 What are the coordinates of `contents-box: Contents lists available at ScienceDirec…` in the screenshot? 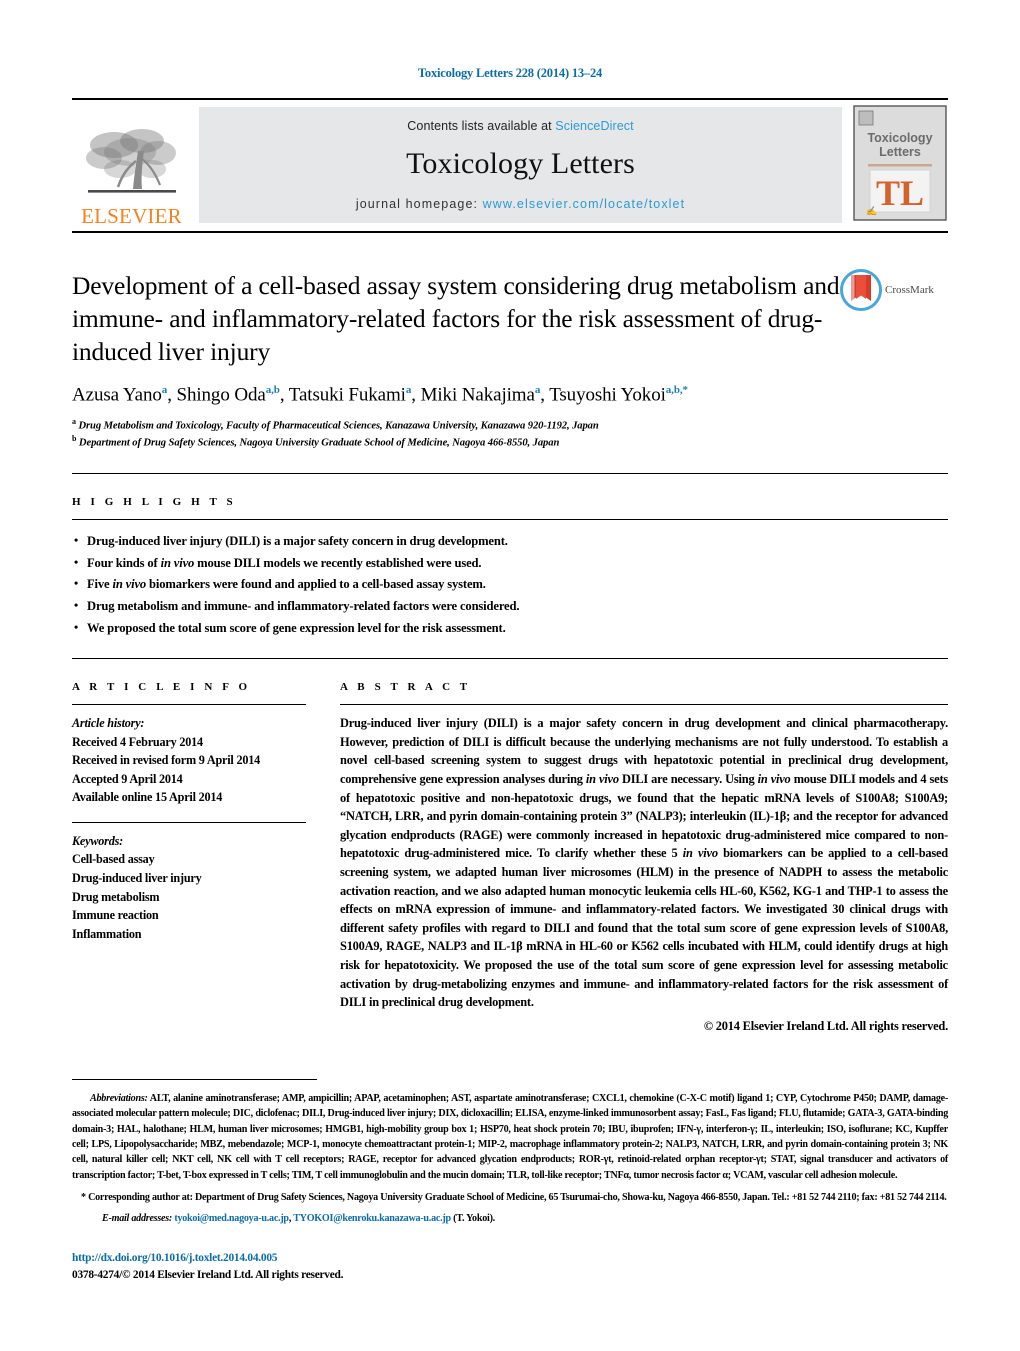 It's located at (520, 165).